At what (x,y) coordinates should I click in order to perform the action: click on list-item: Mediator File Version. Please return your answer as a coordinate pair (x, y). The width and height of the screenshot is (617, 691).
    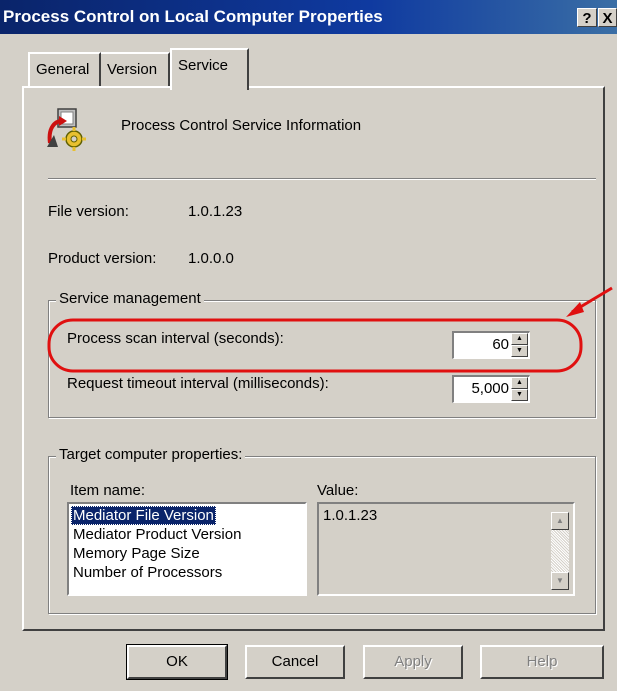
    Looking at the image, I should click on (143, 515).